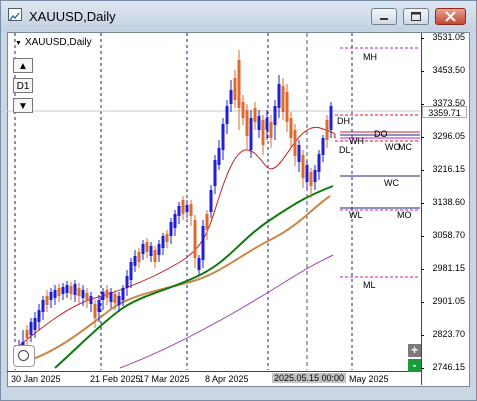 This screenshot has height=401, width=477. What do you see at coordinates (36, 379) in the screenshot?
I see `date-label: 30 Jan 2025` at bounding box center [36, 379].